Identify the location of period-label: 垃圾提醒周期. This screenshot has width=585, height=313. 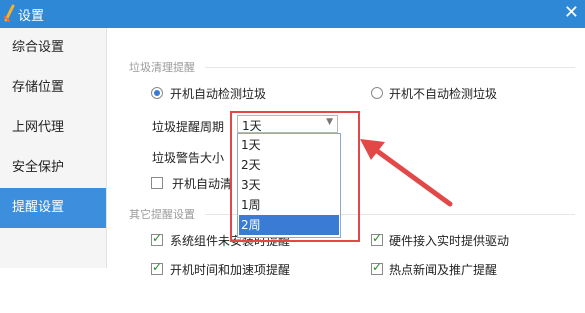
(188, 127).